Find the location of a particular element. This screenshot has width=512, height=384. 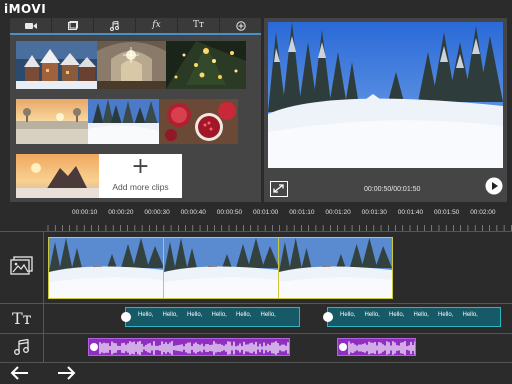

title-bar: iMOVI is located at coordinates (256, 9).